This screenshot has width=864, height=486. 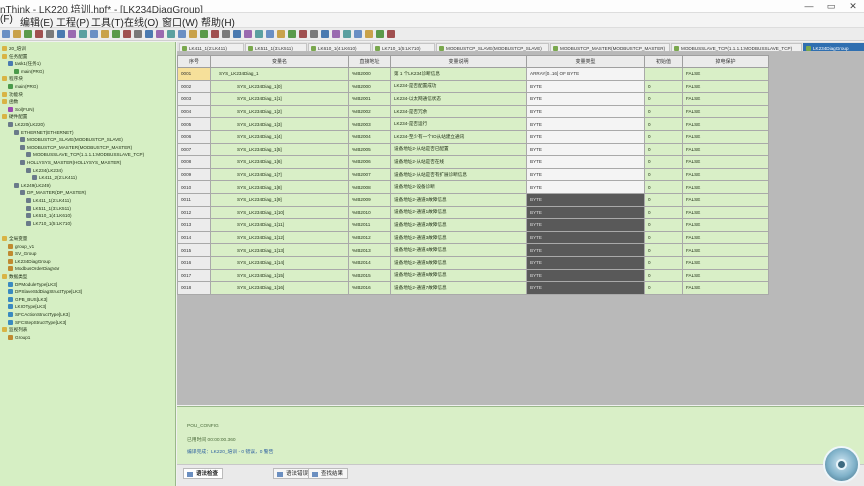 What do you see at coordinates (279, 225) in the screenshot?
I see `variable-name-cell: SYS_LK234Diag_1[11]` at bounding box center [279, 225].